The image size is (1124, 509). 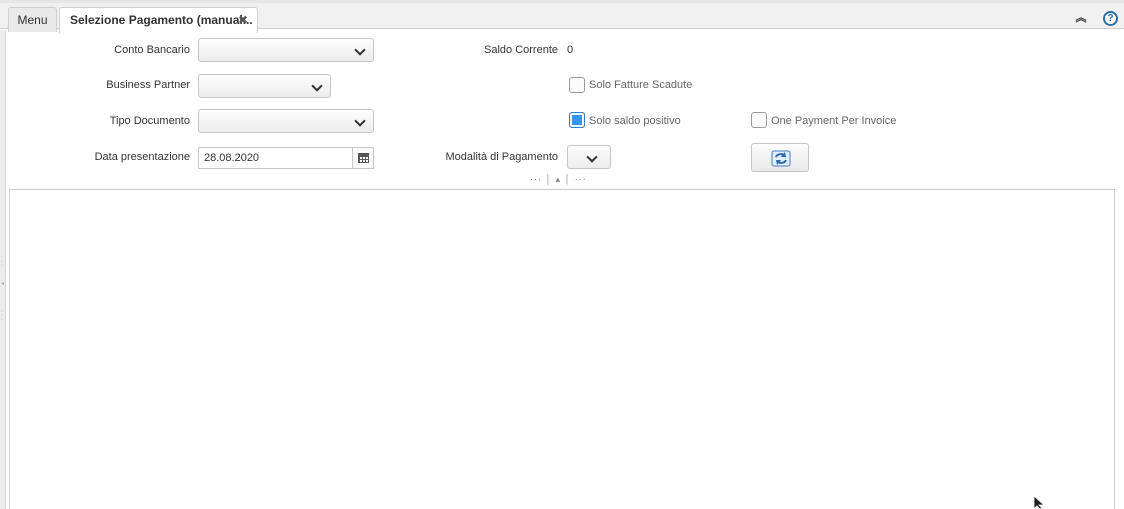 What do you see at coordinates (276, 158) in the screenshot?
I see `pay-date-input` at bounding box center [276, 158].